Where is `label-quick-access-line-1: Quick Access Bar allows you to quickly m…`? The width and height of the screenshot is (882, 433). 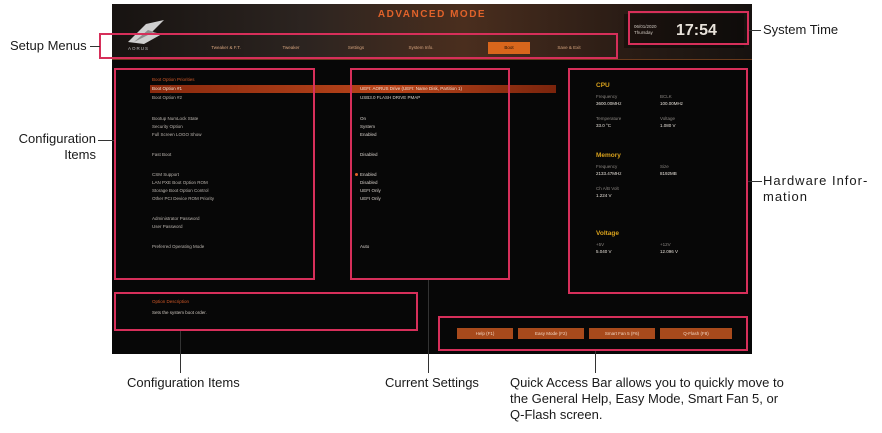 label-quick-access-line-1: Quick Access Bar allows you to quickly m… is located at coordinates (647, 382).